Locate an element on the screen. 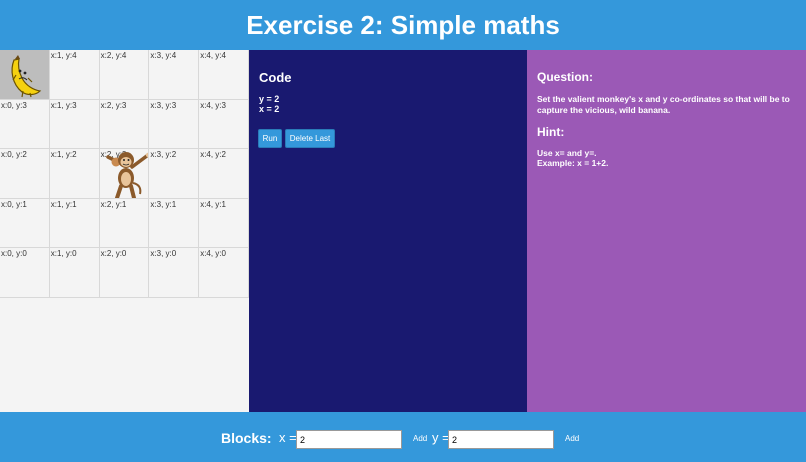  grid-cell-x2-y1: x:2, y:1 is located at coordinates (124, 223).